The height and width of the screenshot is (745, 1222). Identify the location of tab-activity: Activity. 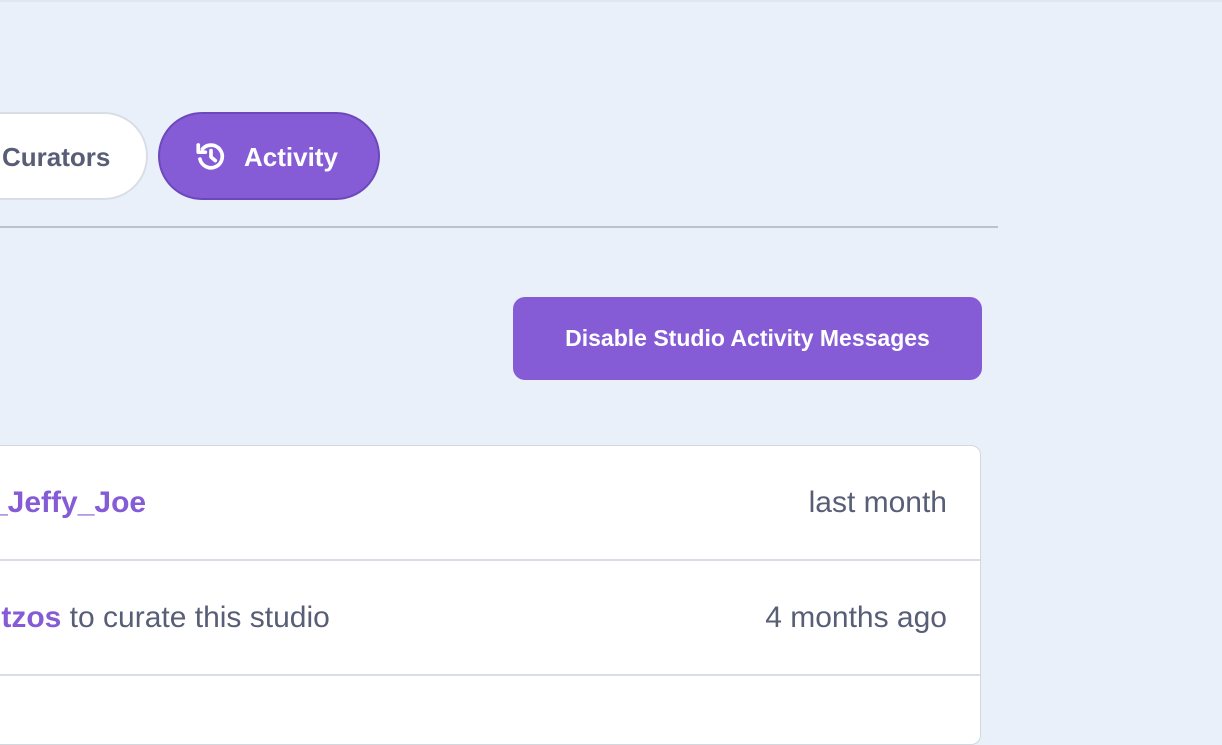
(269, 156).